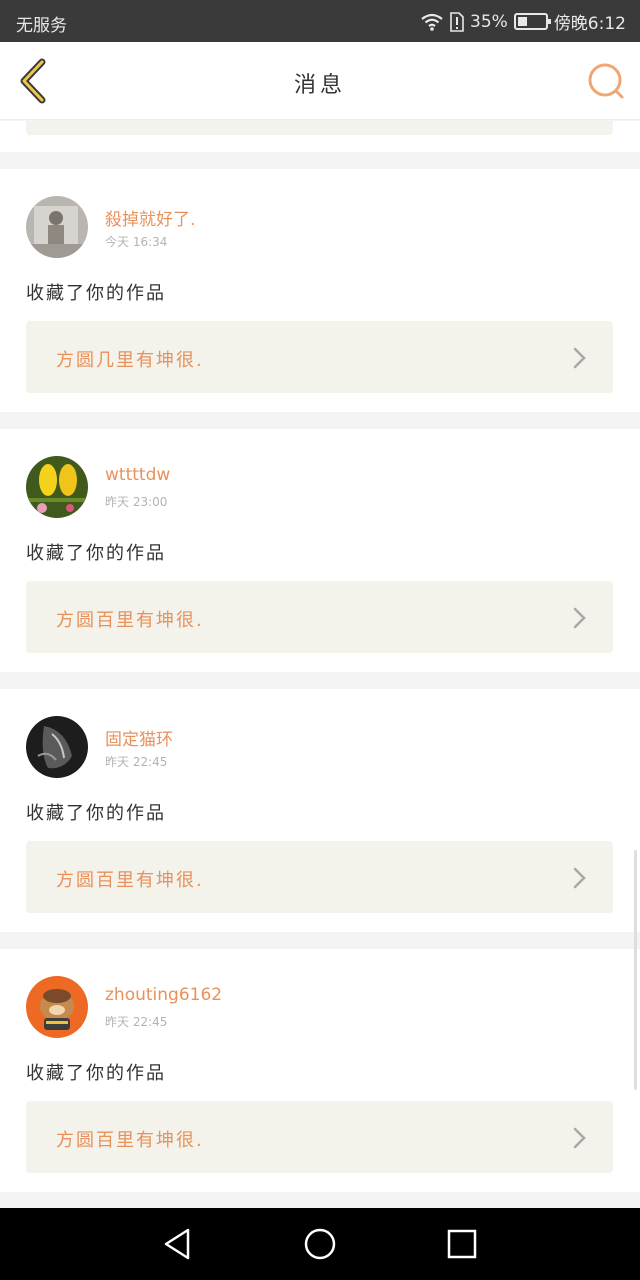  What do you see at coordinates (136, 502) in the screenshot?
I see `timestamp: 昨天 23:00` at bounding box center [136, 502].